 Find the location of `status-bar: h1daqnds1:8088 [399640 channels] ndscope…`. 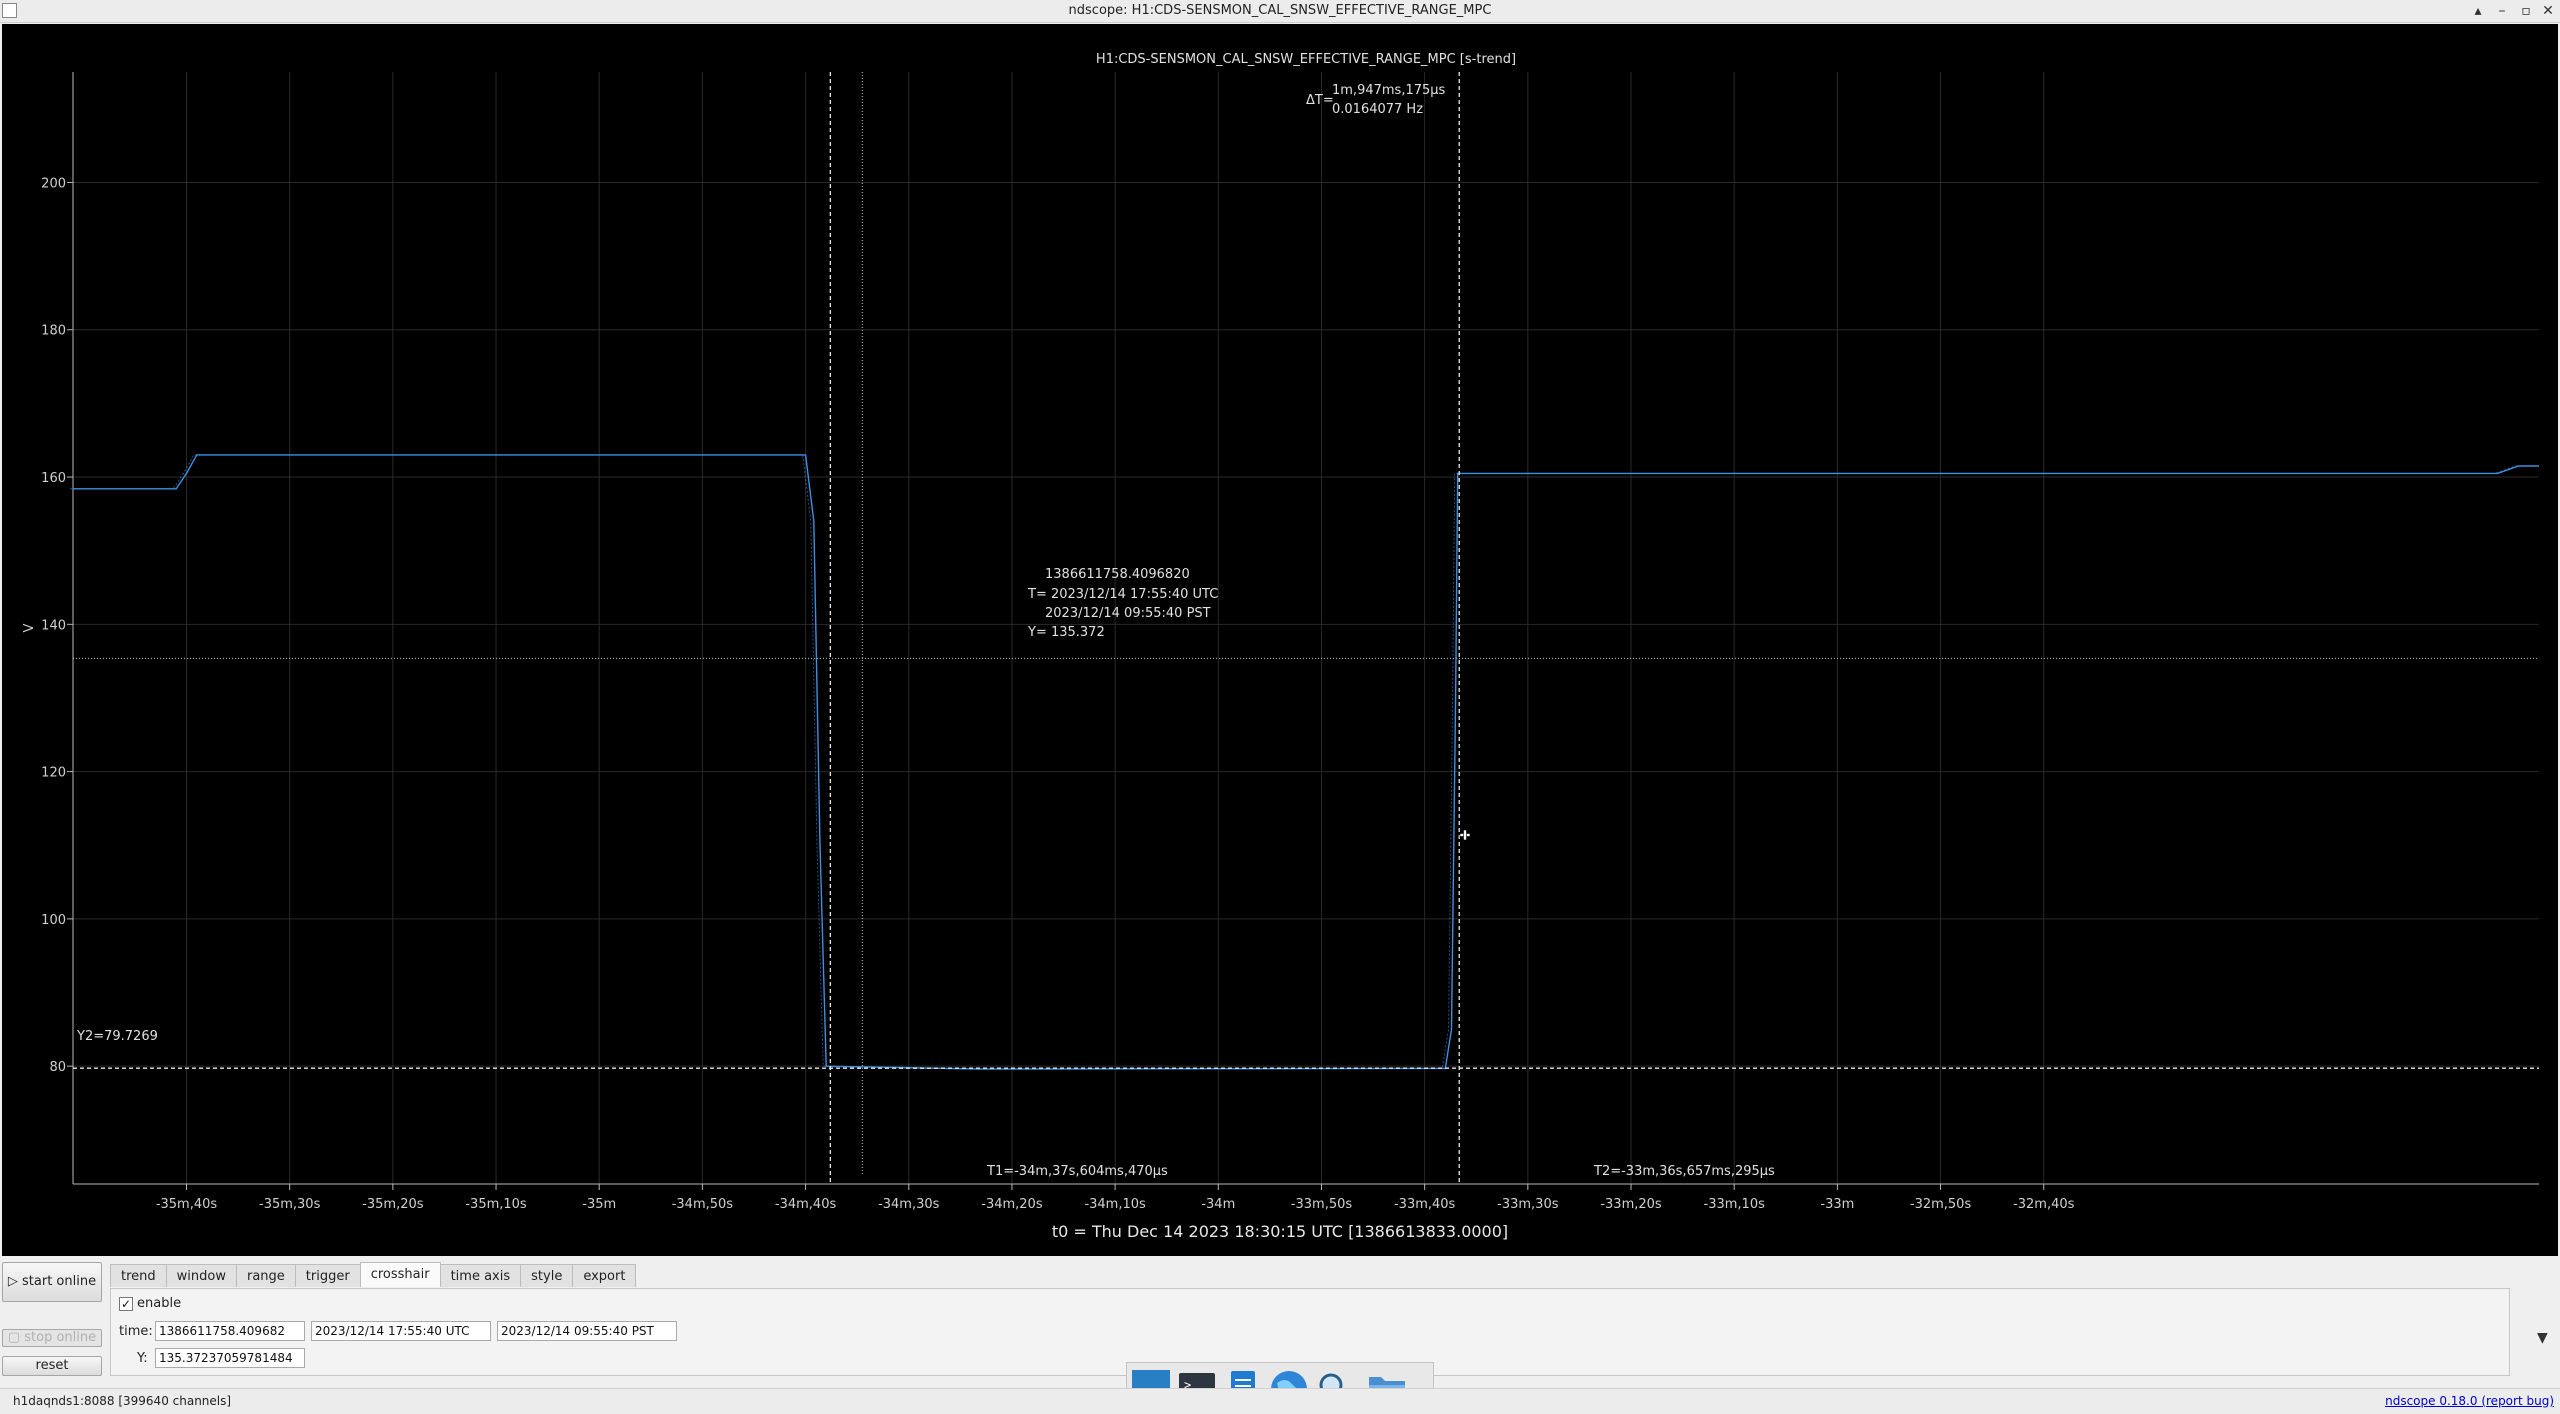

status-bar: h1daqnds1:8088 [399640 channels] ndscope… is located at coordinates (1280, 1401).